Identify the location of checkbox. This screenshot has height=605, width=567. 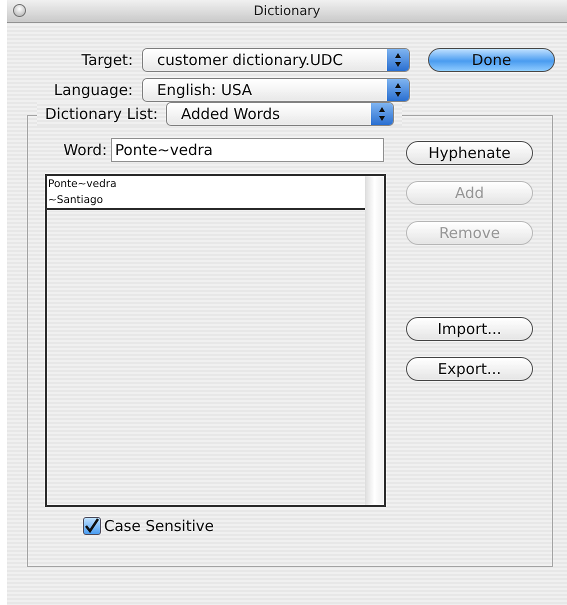
(92, 526).